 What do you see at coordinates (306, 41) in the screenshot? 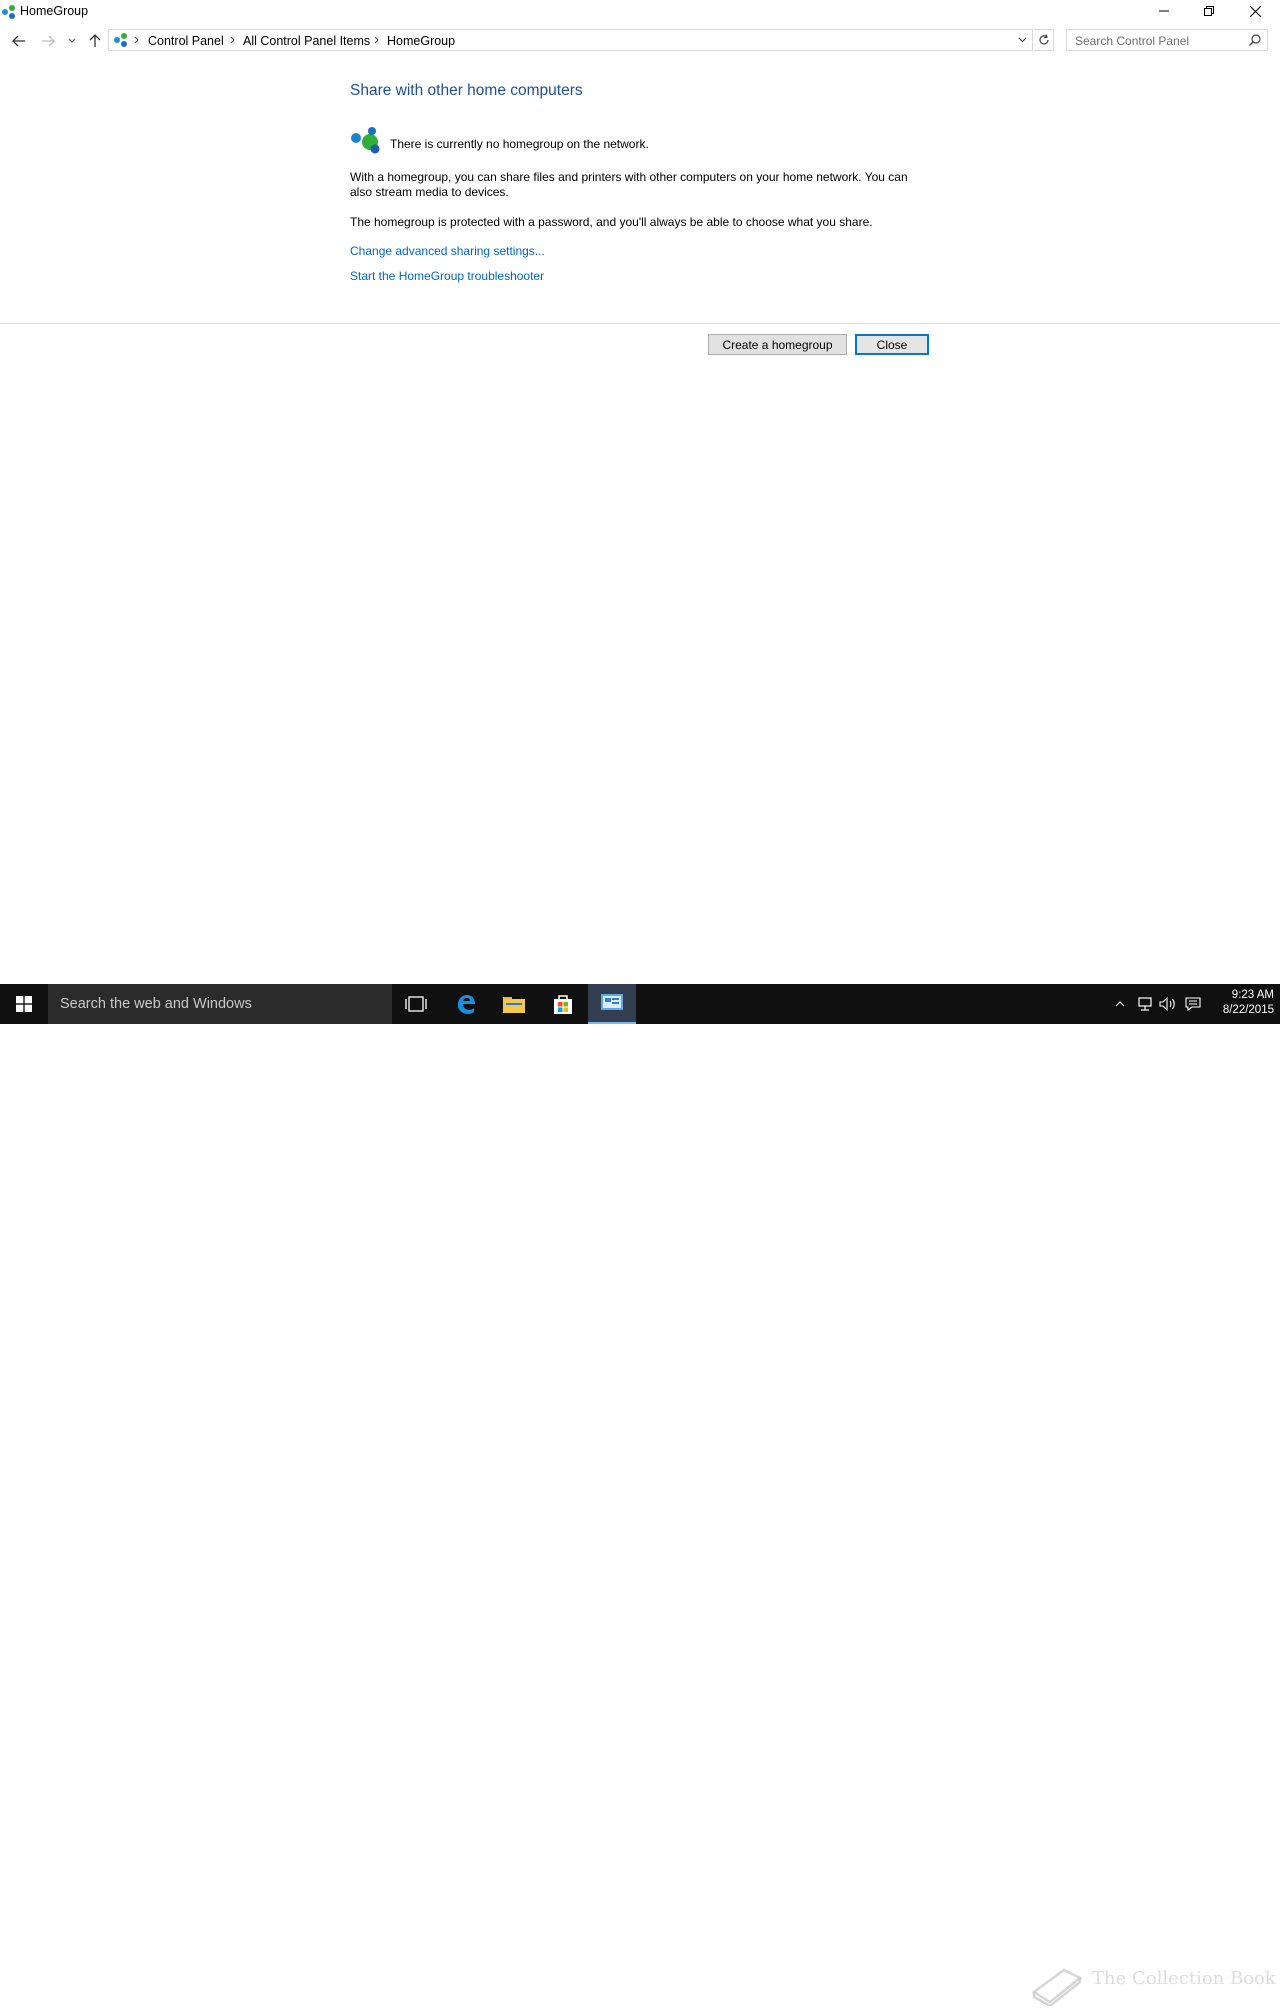
I see `breadcrumb-all-items: All Control Panel Items` at bounding box center [306, 41].